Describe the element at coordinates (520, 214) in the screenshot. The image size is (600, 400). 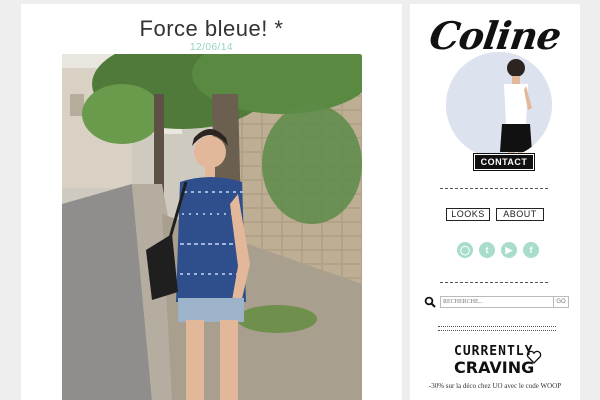
I see `nav-about-button: ABOUT` at that location.